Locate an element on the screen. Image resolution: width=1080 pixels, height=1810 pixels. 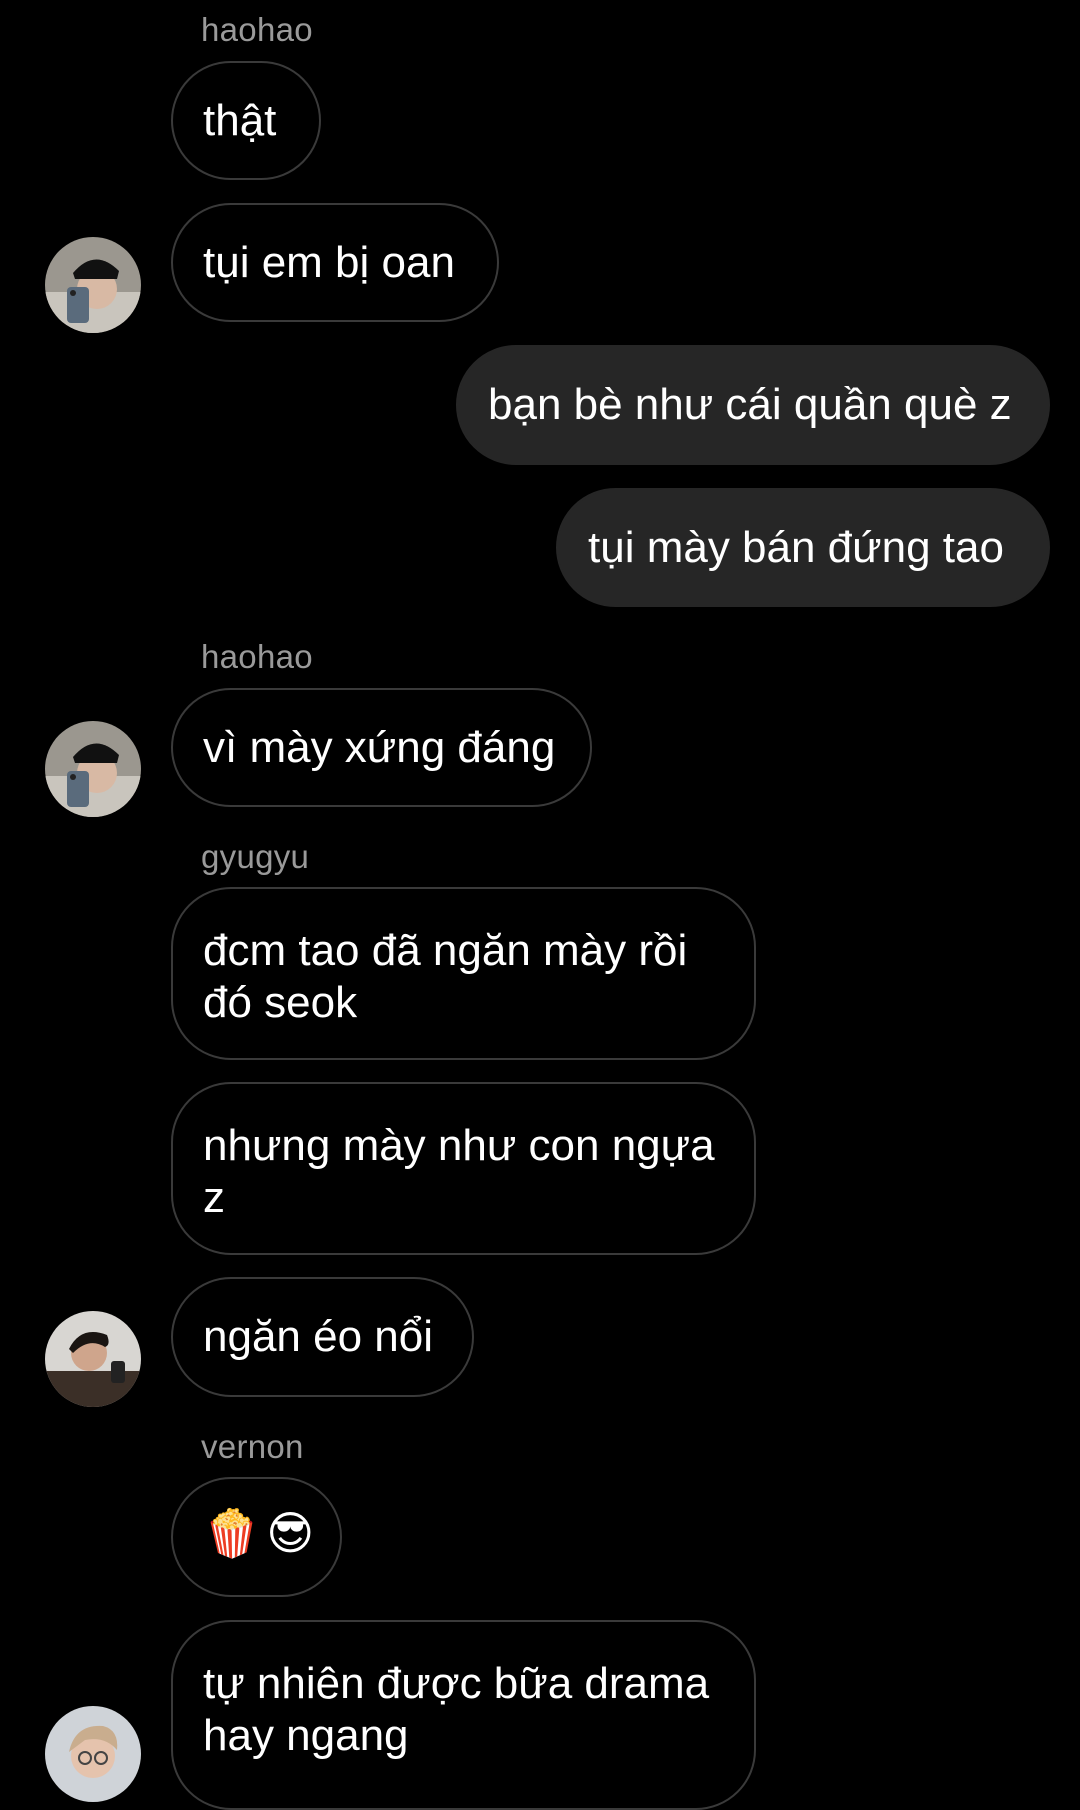
message-bubble: đcm tao đã ngăn mày rồi đó seok is located at coordinates (463, 973).